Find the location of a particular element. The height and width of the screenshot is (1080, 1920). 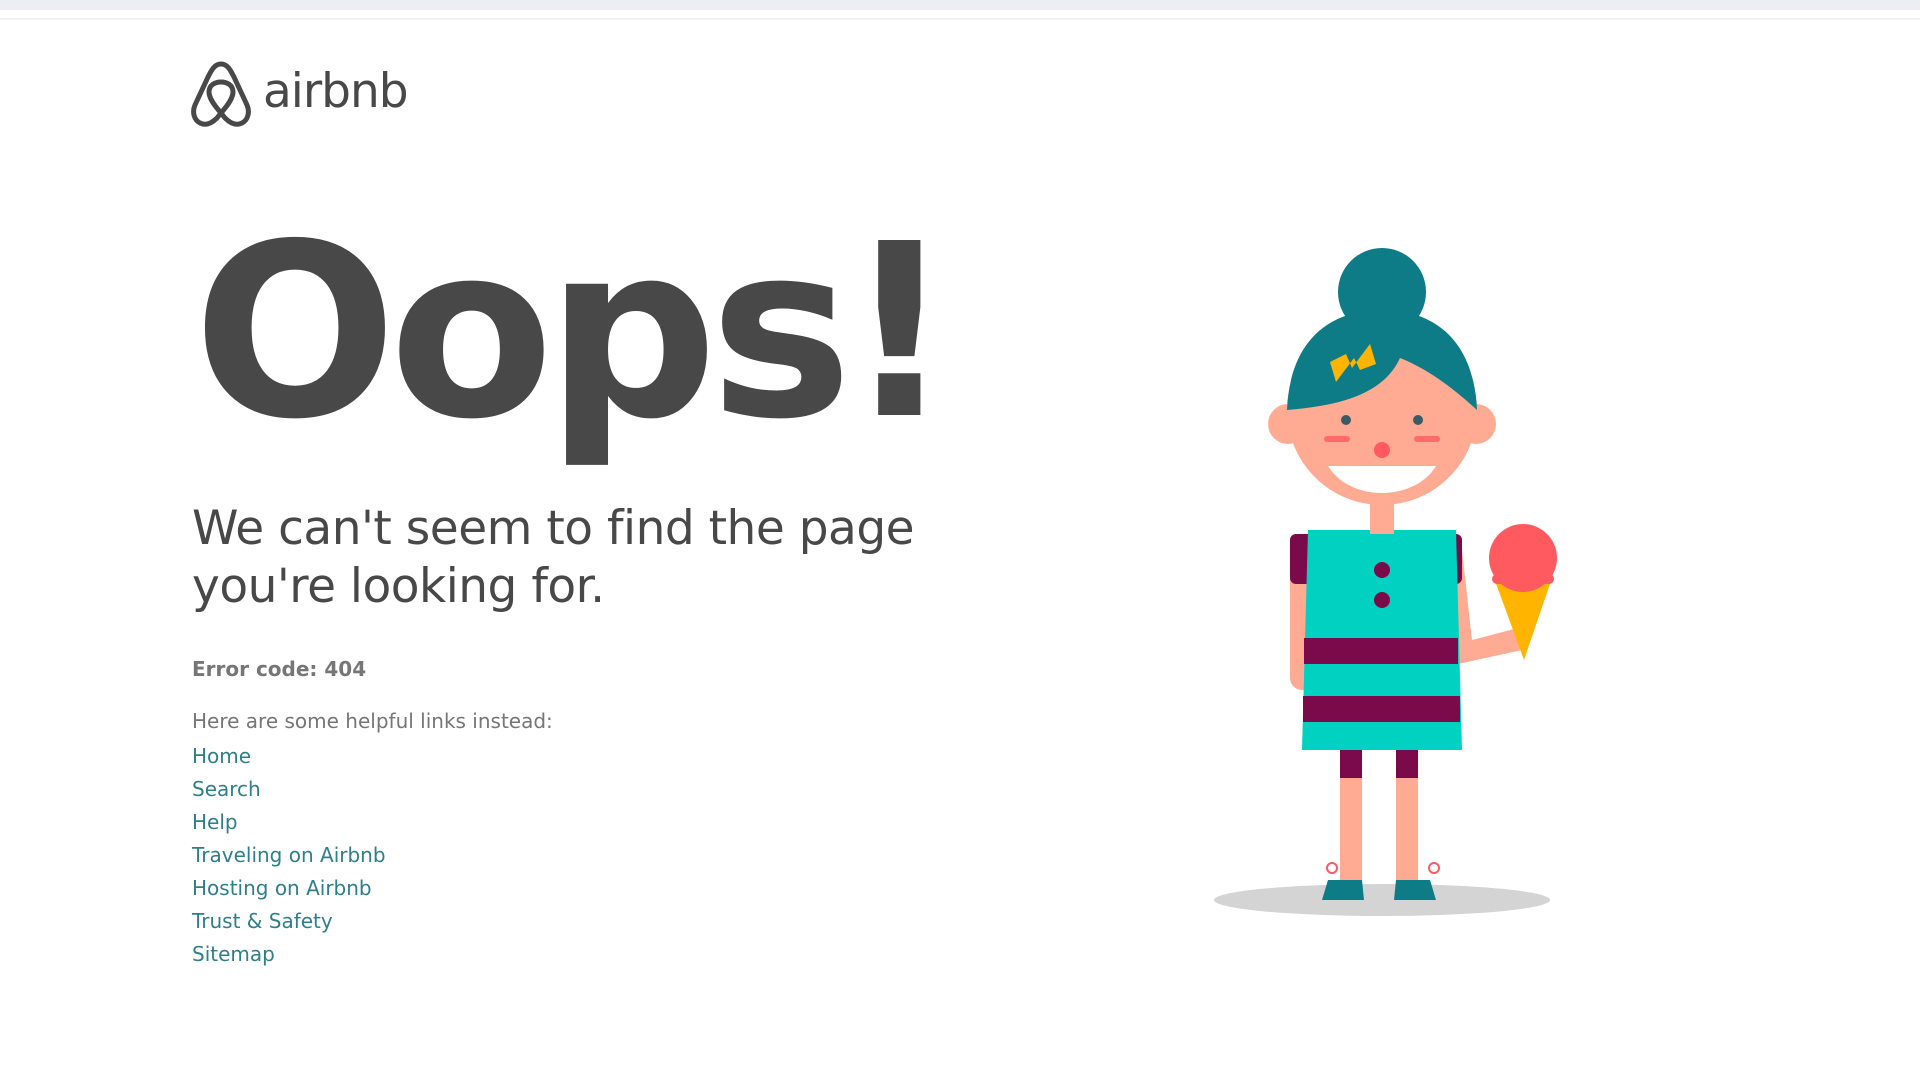

right-shoe-bow is located at coordinates (1434, 868).